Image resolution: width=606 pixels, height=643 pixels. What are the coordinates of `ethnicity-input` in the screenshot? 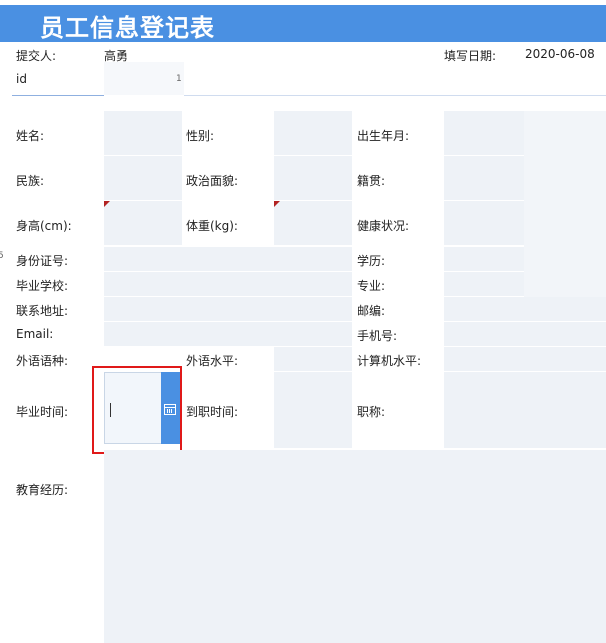 It's located at (143, 178).